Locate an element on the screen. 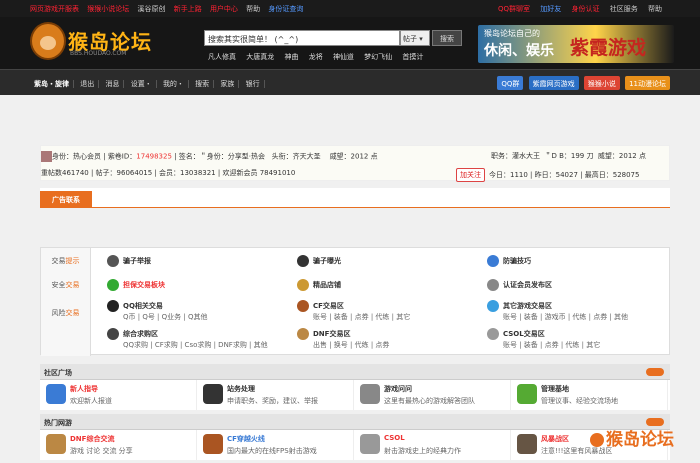 The width and height of the screenshot is (700, 463). hot-word: 首摸计 is located at coordinates (412, 57).